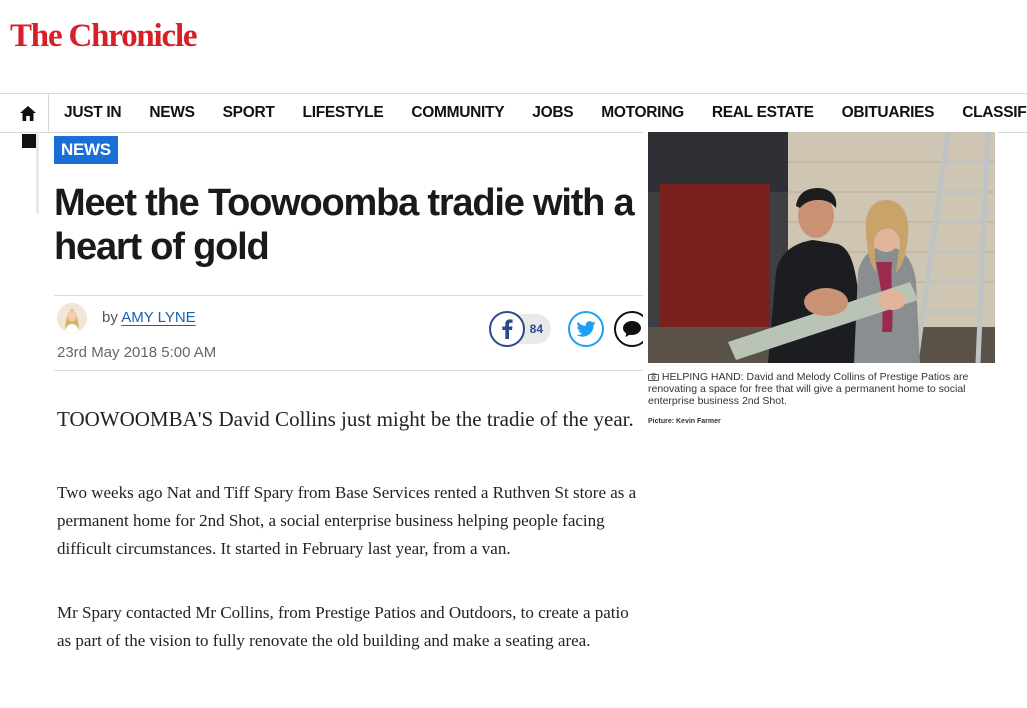 This screenshot has width=1027, height=708. Describe the element at coordinates (92, 113) in the screenshot. I see `nav-item-just-in: JUST IN` at that location.